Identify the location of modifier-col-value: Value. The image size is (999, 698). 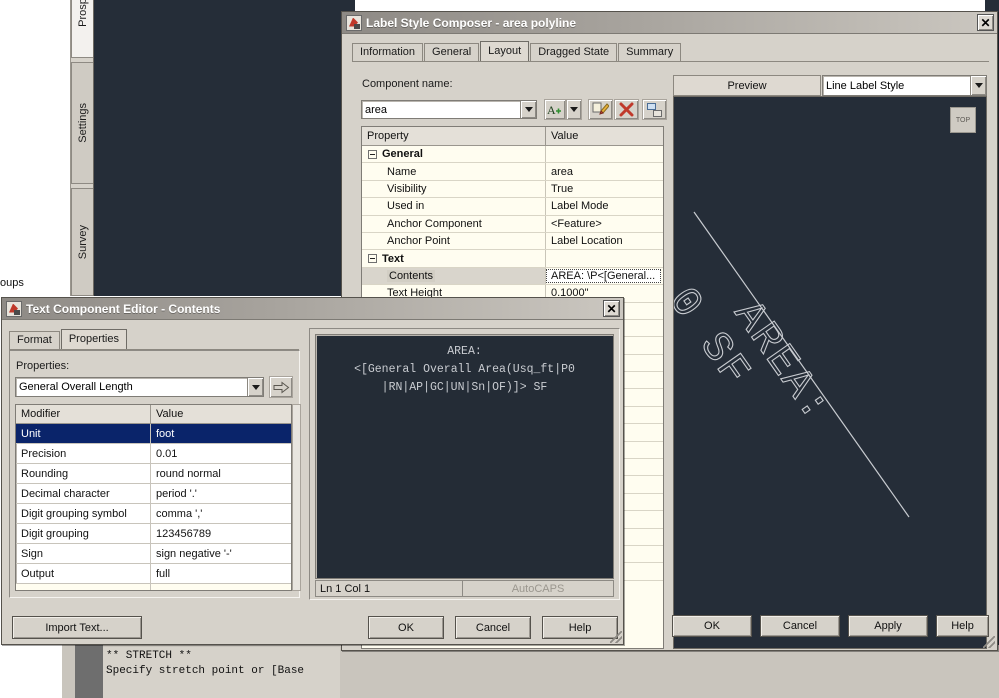
(170, 414).